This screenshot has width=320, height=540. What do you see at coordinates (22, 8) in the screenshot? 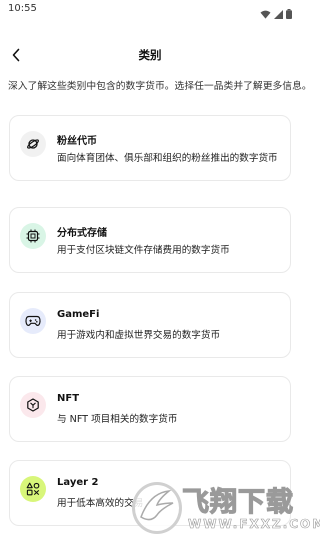
I see `status-time: 10:55` at bounding box center [22, 8].